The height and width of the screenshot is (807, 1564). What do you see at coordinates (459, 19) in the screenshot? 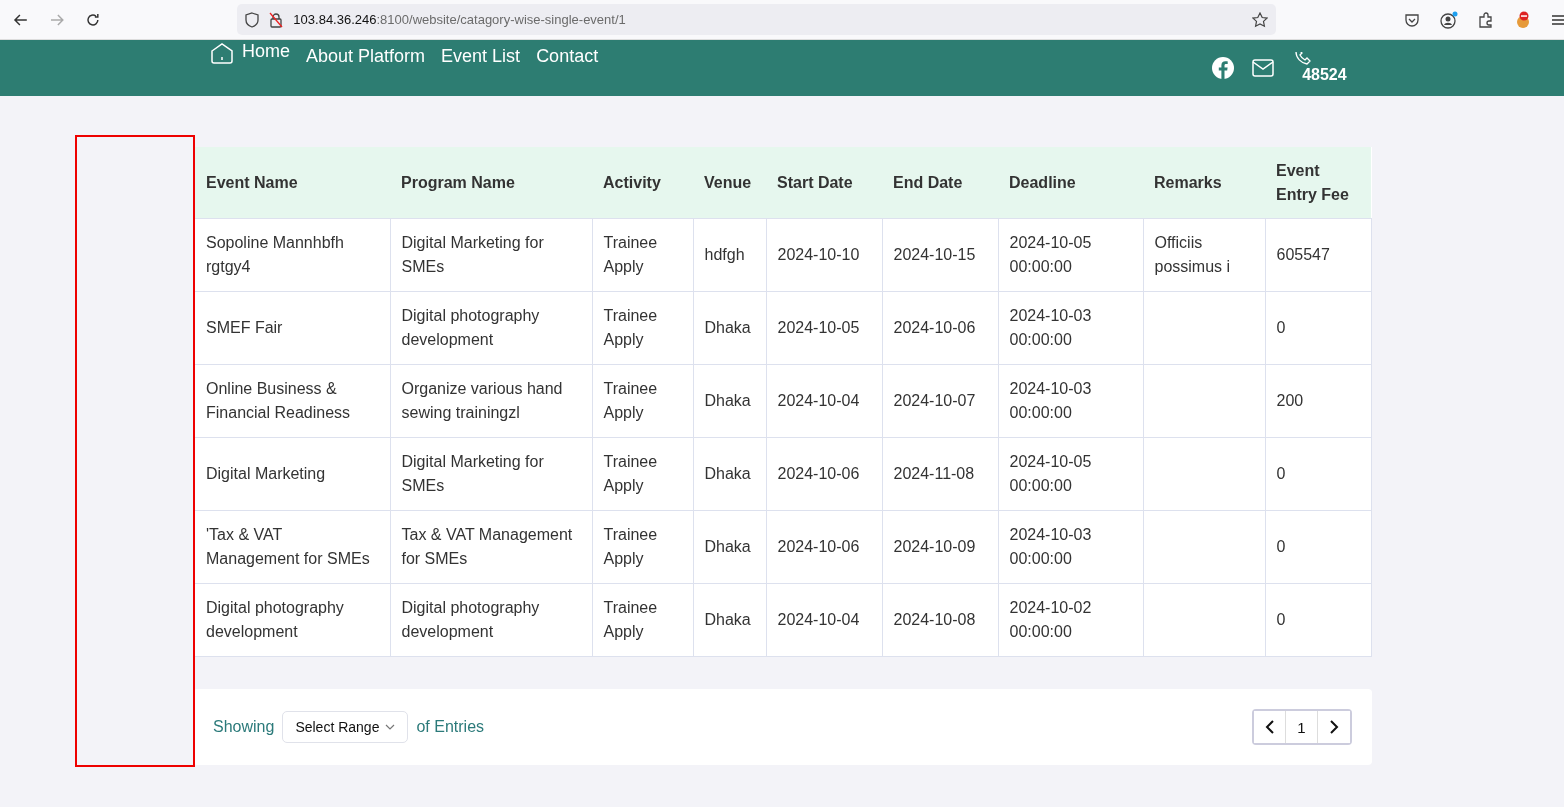
I see `url-text: 103.84.36.246:8100/website/catagory-wise-single-event/1` at bounding box center [459, 19].